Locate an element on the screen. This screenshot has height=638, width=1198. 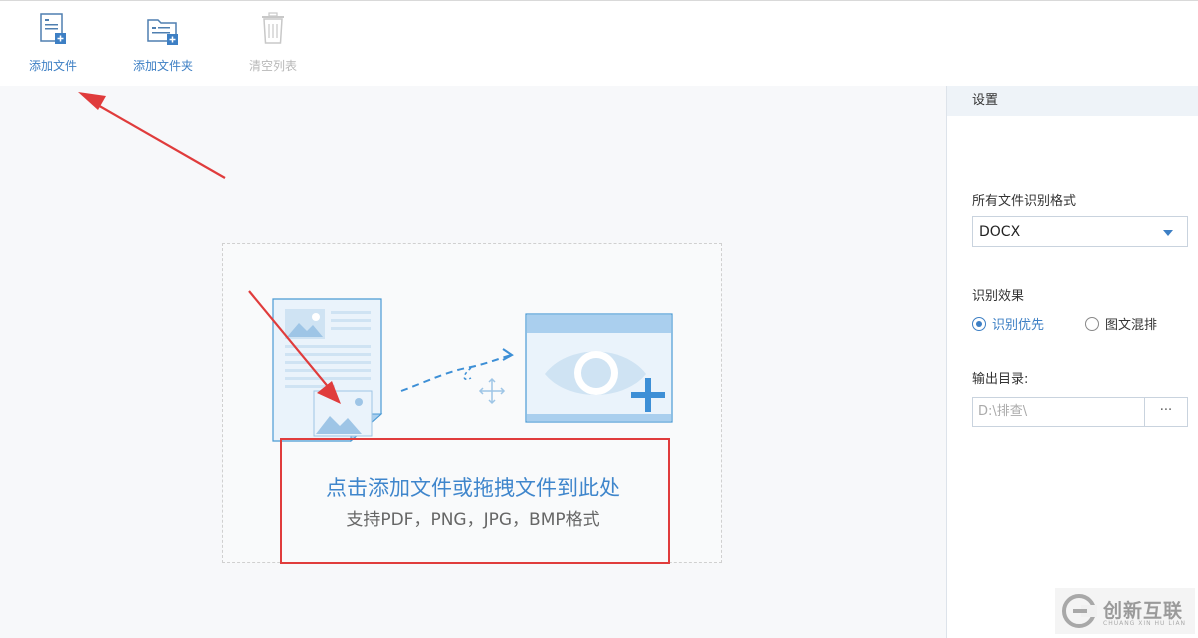
watermark-logo-icon is located at coordinates (1079, 611).